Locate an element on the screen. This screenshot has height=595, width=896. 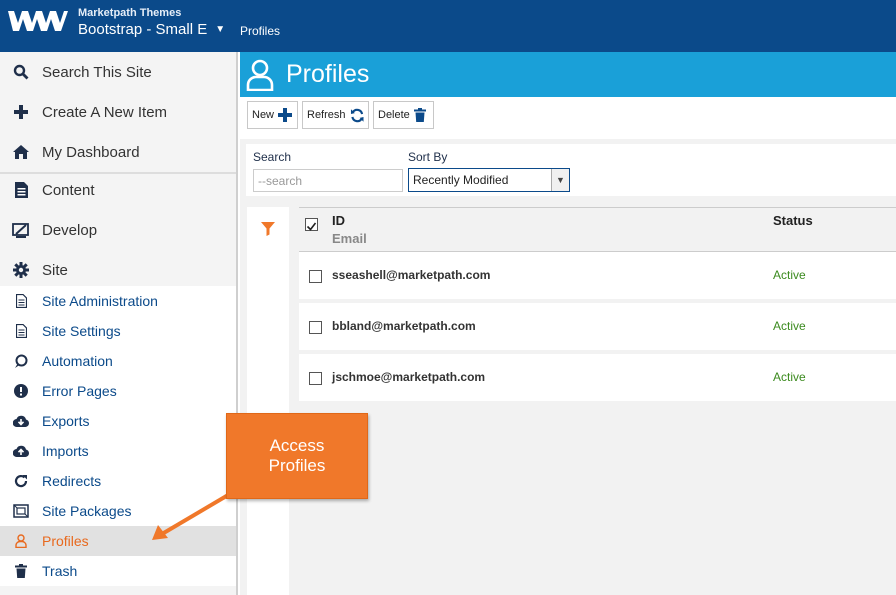
refresh-button: Refresh is located at coordinates (335, 115).